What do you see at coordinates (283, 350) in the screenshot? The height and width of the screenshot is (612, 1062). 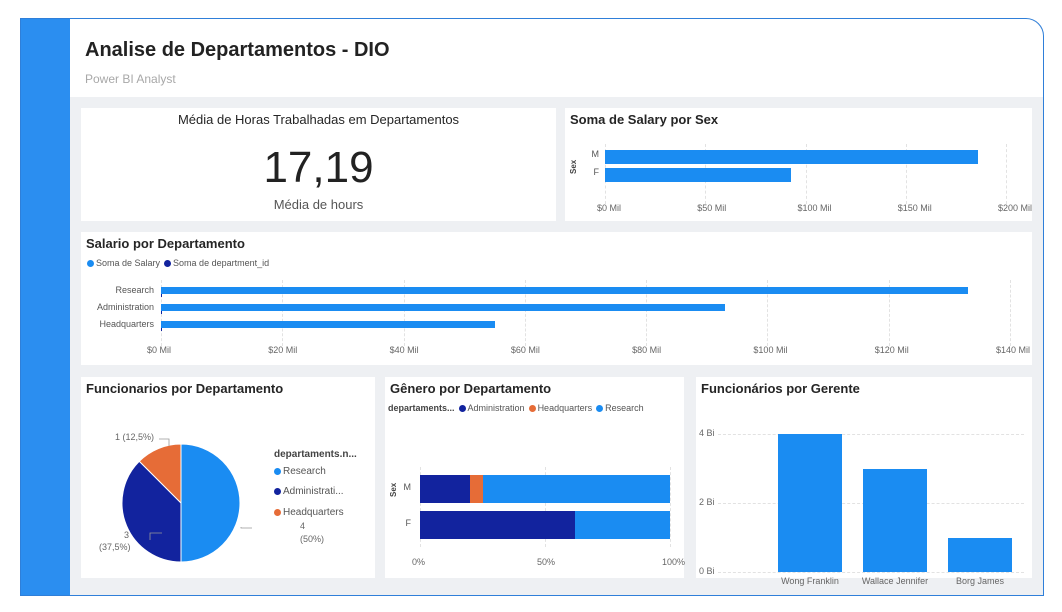 I see `x-tick-label: $20 Mil` at bounding box center [283, 350].